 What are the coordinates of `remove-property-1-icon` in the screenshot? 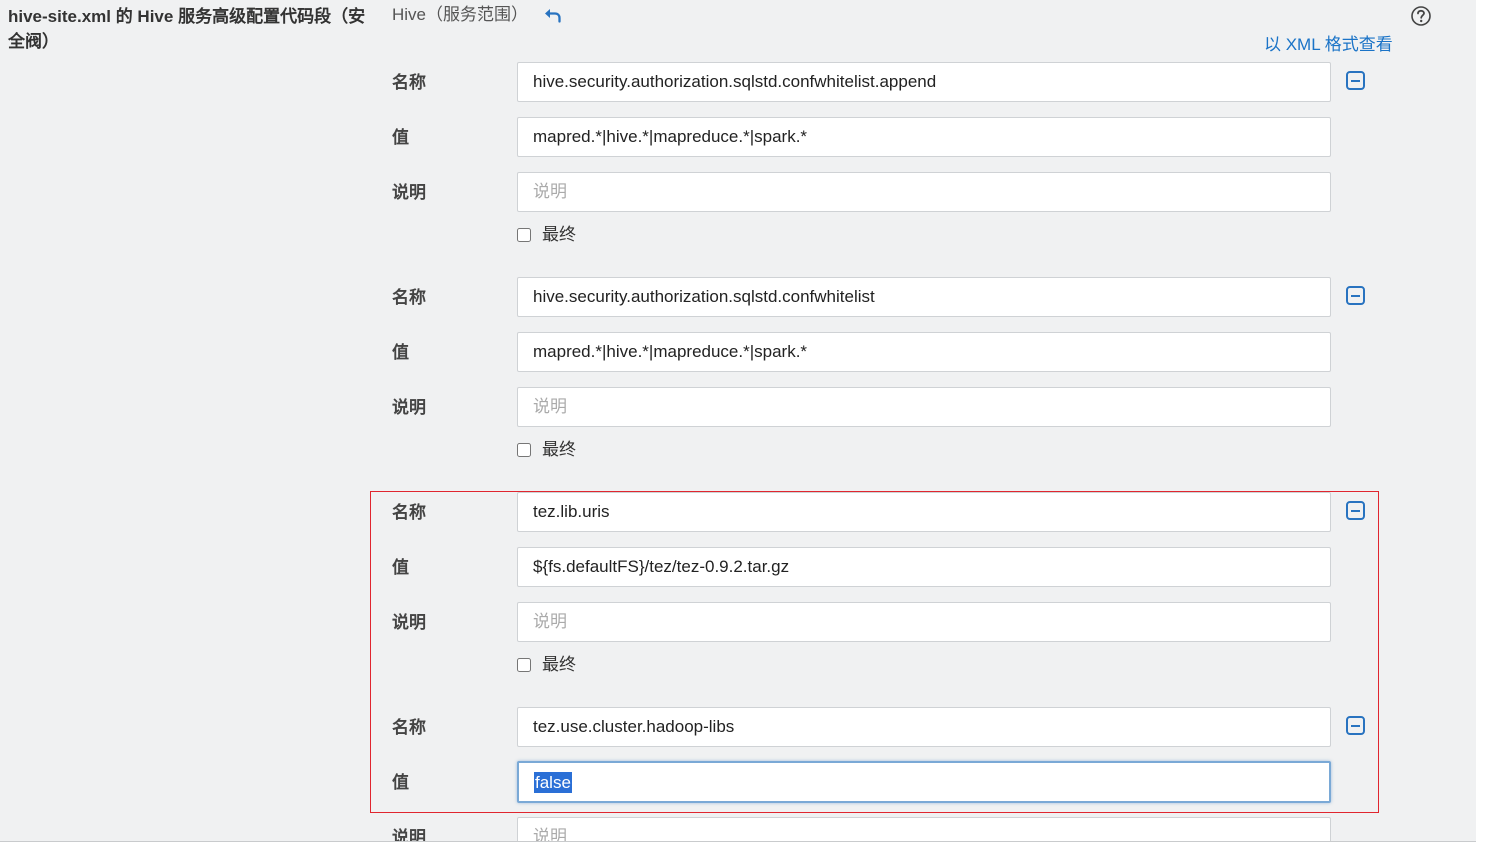 It's located at (1355, 80).